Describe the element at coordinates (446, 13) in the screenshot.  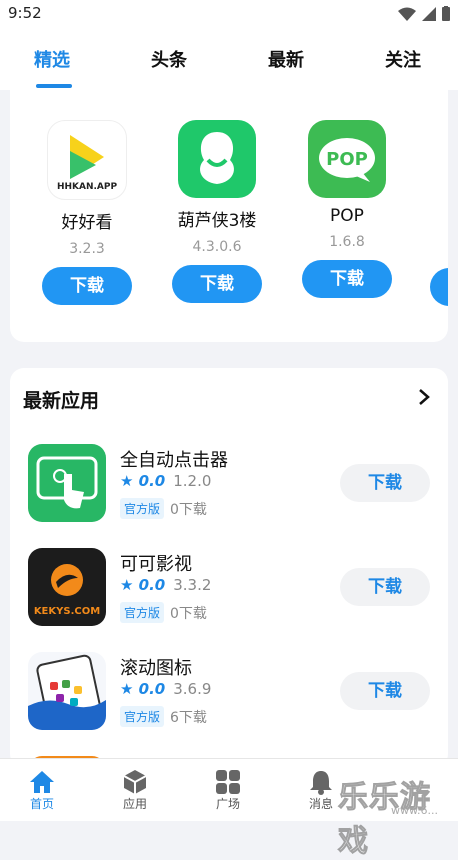
I see `battery-icon` at that location.